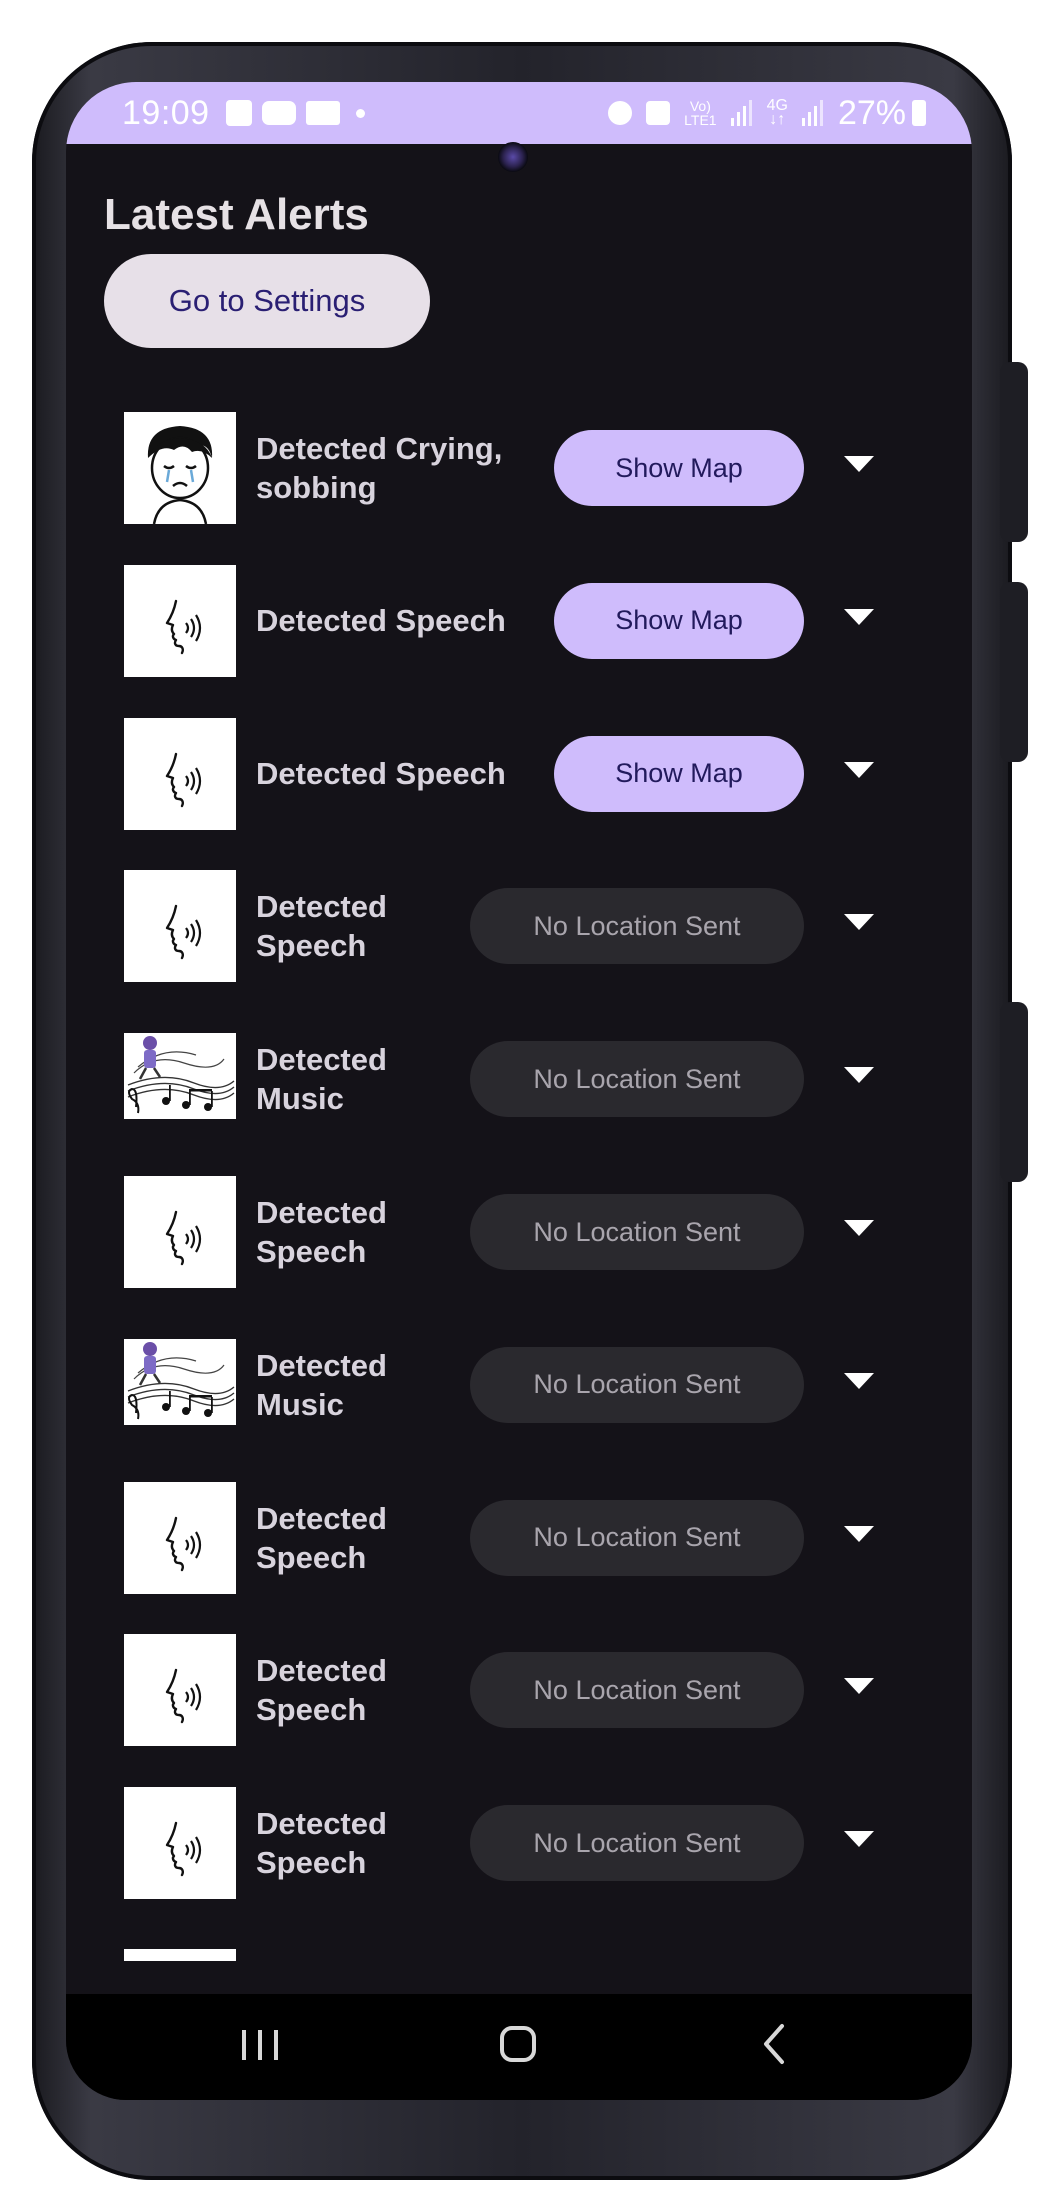 Image resolution: width=1056 pixels, height=2186 pixels. What do you see at coordinates (267, 301) in the screenshot?
I see `go-to-settings-button: Go to Settings` at bounding box center [267, 301].